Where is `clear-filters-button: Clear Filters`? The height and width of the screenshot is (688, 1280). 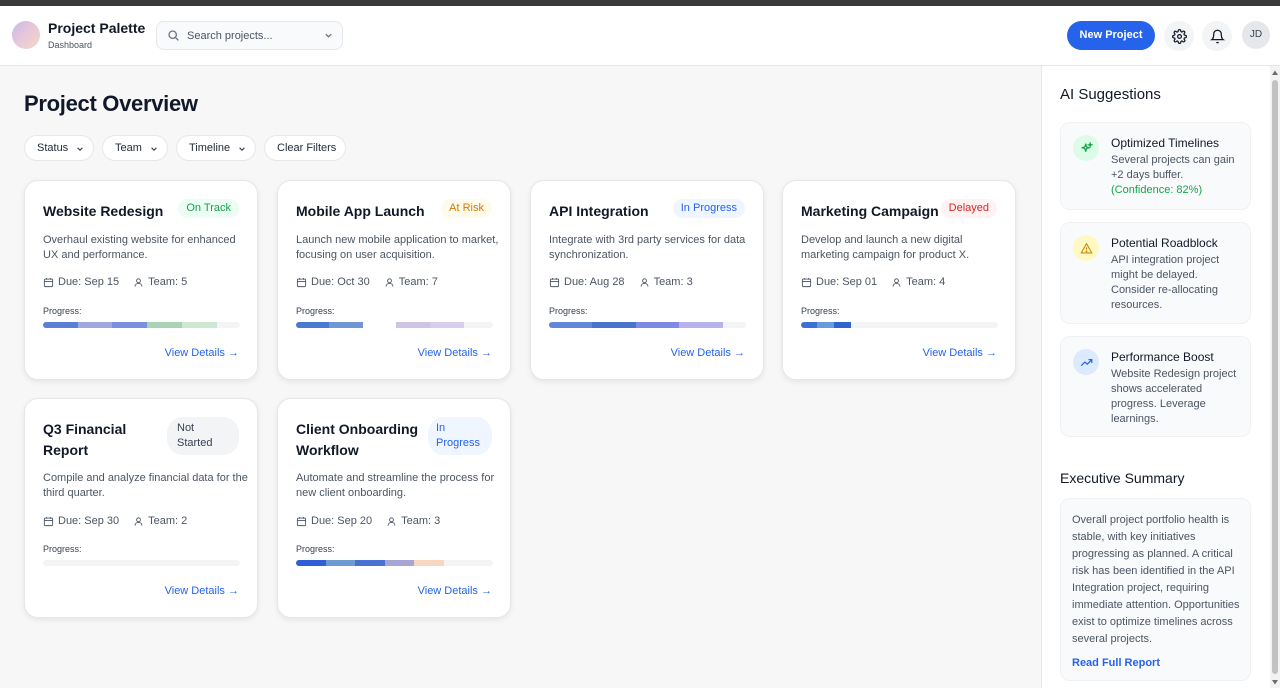 clear-filters-button: Clear Filters is located at coordinates (305, 148).